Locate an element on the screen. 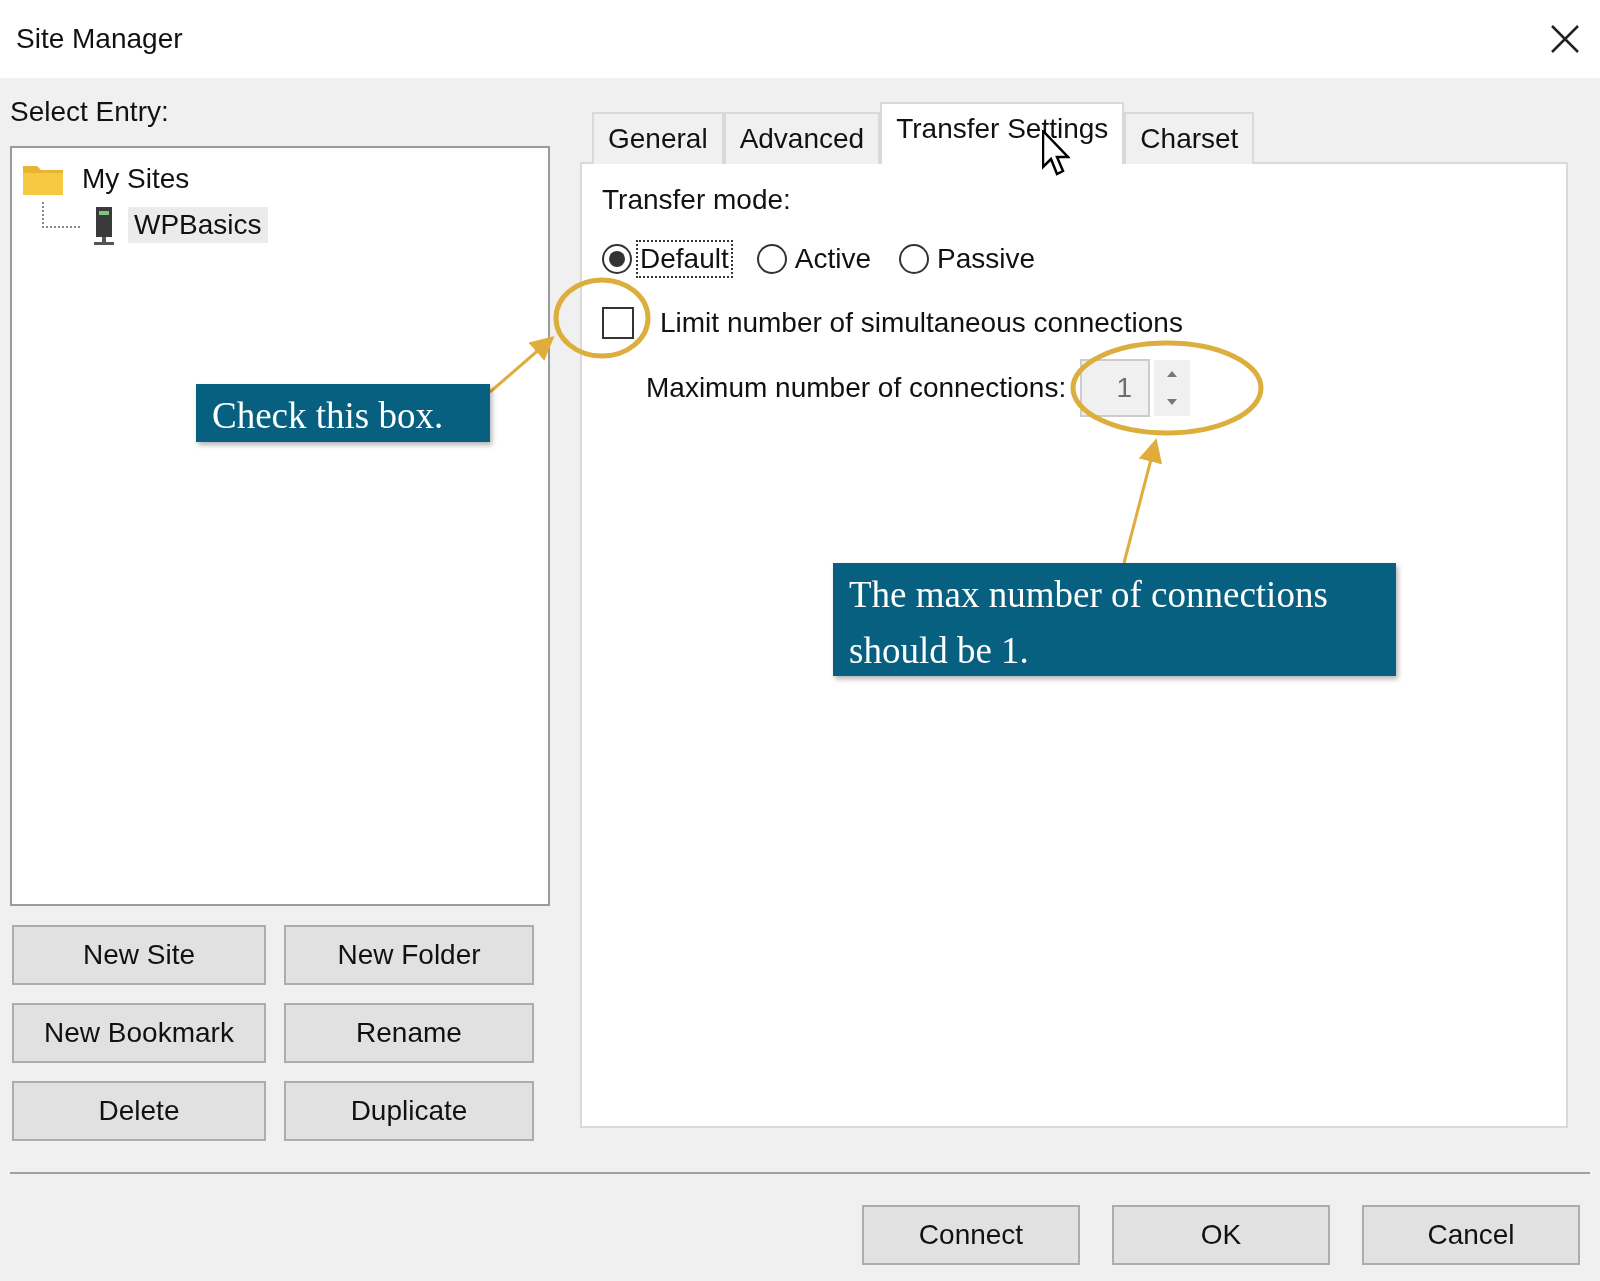 The image size is (1600, 1281). caret-down-icon is located at coordinates (1172, 402).